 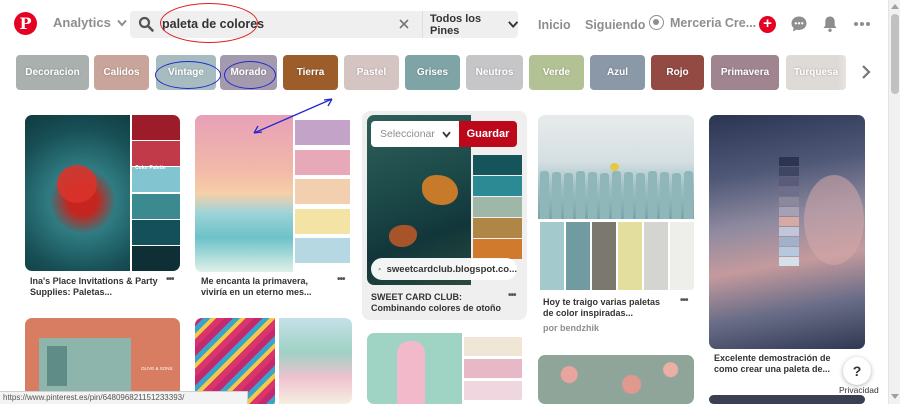 I want to click on pin-8-palette-swatch, so click(x=493, y=346).